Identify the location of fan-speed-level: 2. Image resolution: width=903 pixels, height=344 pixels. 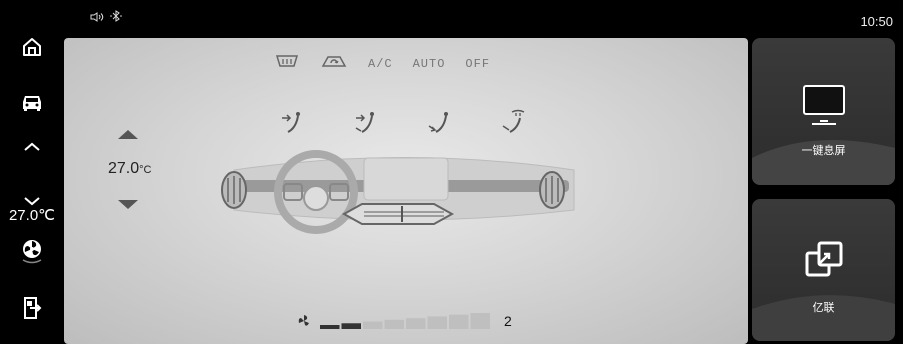
(508, 321).